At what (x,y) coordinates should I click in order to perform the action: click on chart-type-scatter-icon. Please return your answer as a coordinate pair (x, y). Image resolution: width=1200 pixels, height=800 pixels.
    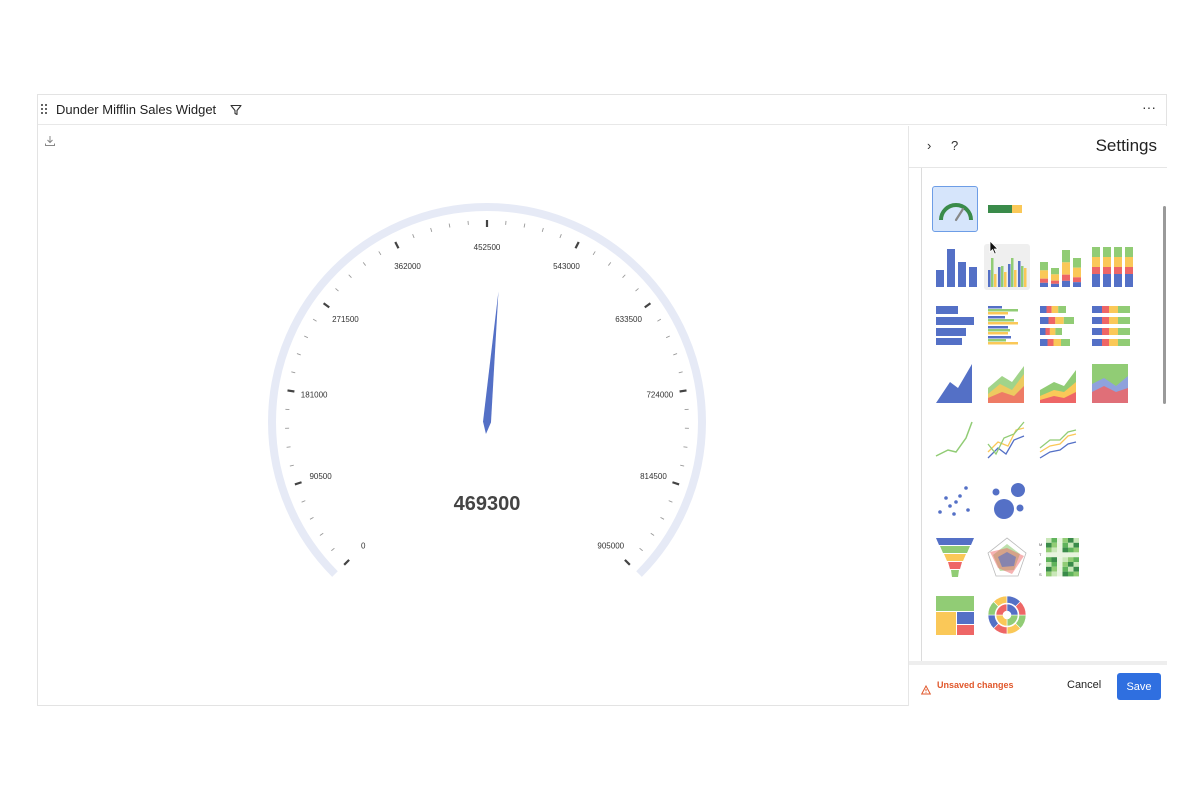
    Looking at the image, I should click on (955, 499).